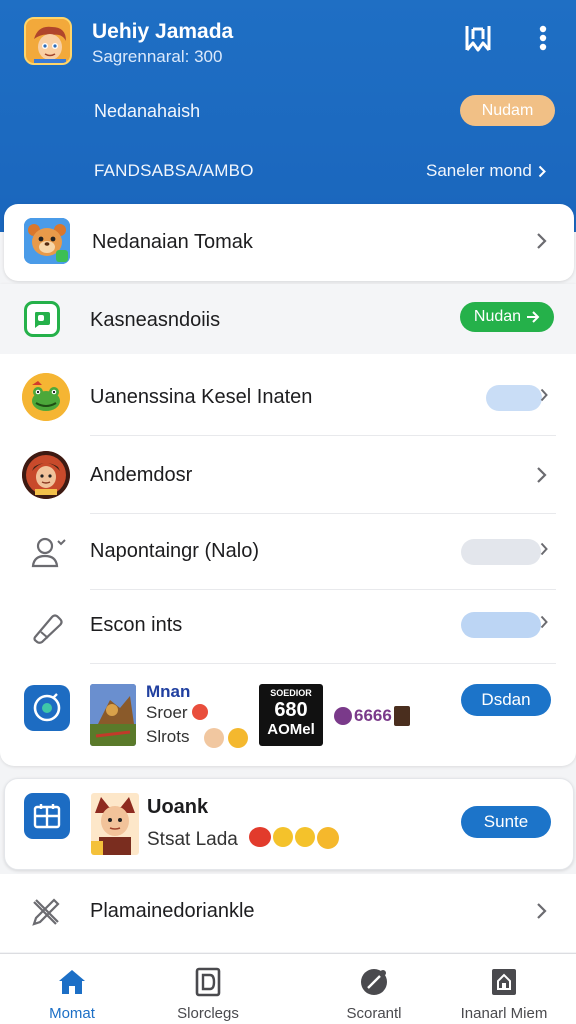 The image size is (576, 1024). I want to click on list-item-label: Andemdosr, so click(141, 475).